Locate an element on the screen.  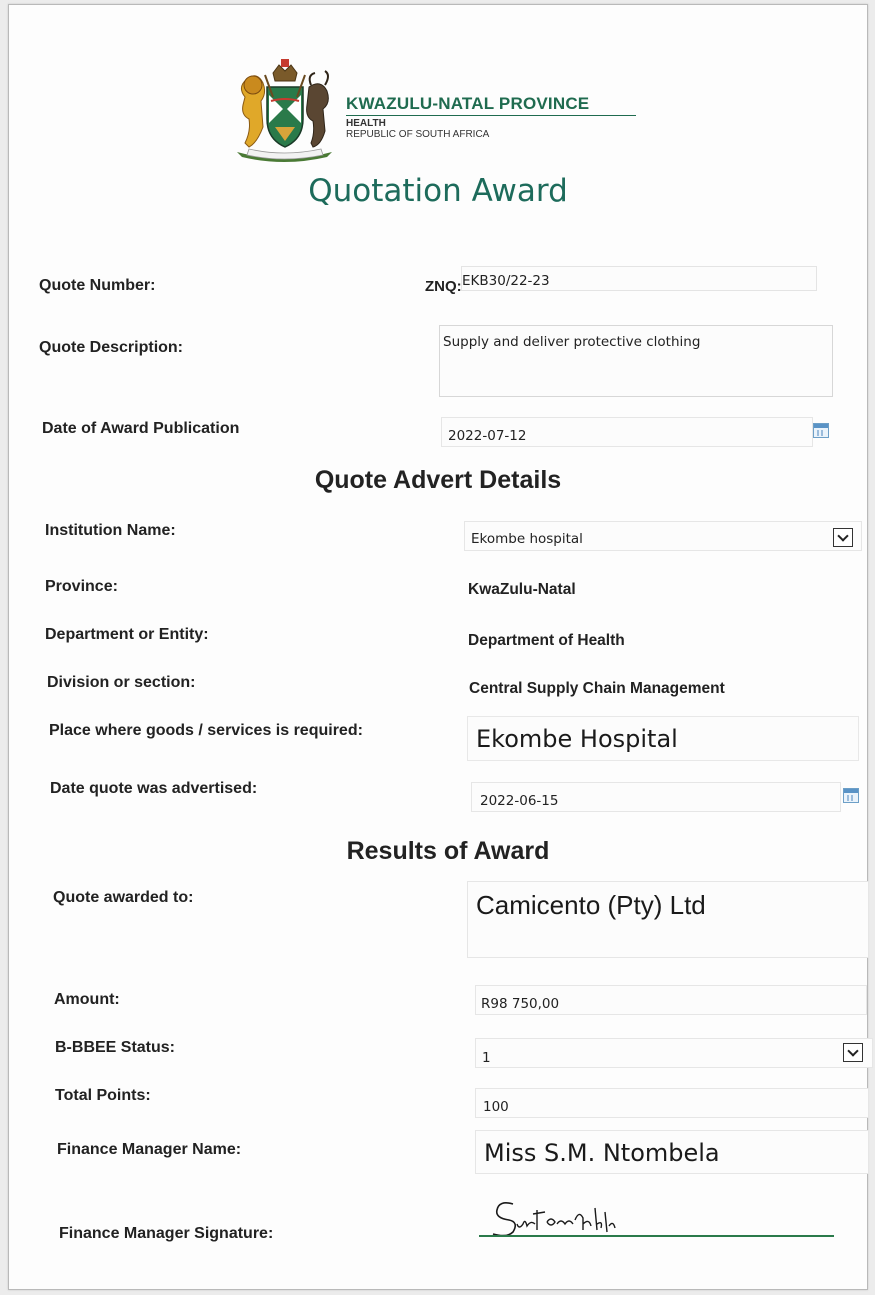
institution-chevron-down-icon is located at coordinates (843, 537).